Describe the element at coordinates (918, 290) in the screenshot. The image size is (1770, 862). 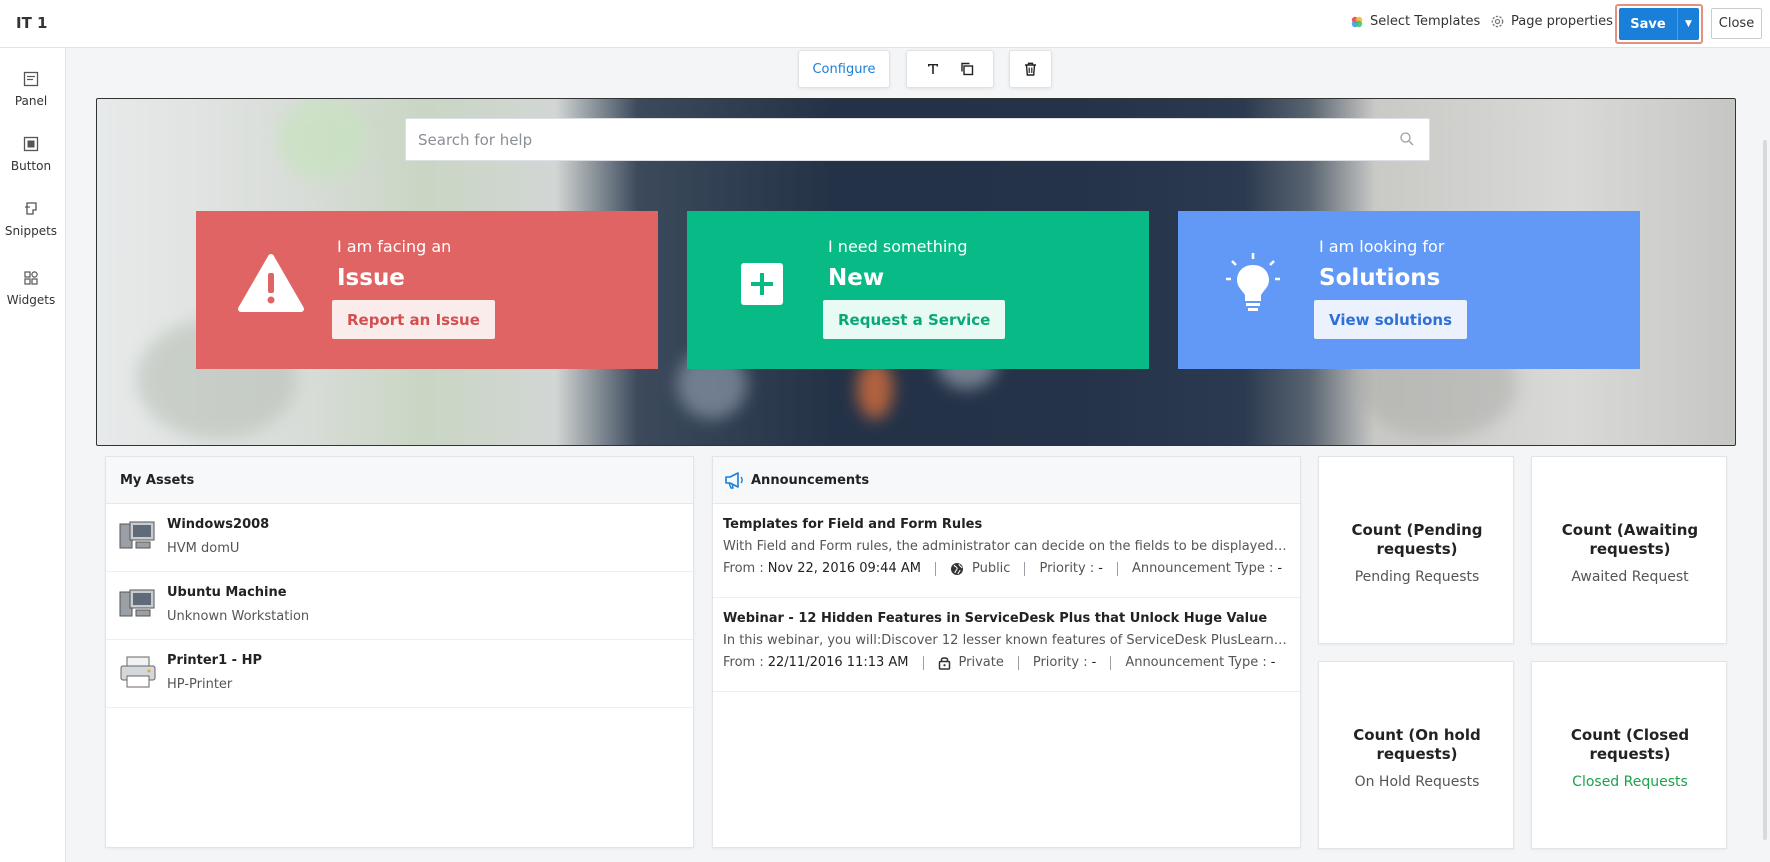
I see `new-request-card: I need something New Request a Service` at that location.